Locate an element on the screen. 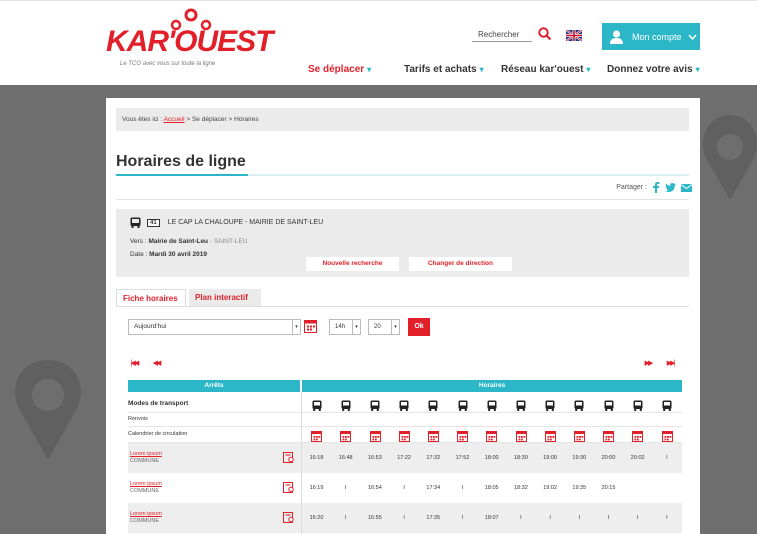  previous-page-icon: ◀◀ is located at coordinates (156, 364).